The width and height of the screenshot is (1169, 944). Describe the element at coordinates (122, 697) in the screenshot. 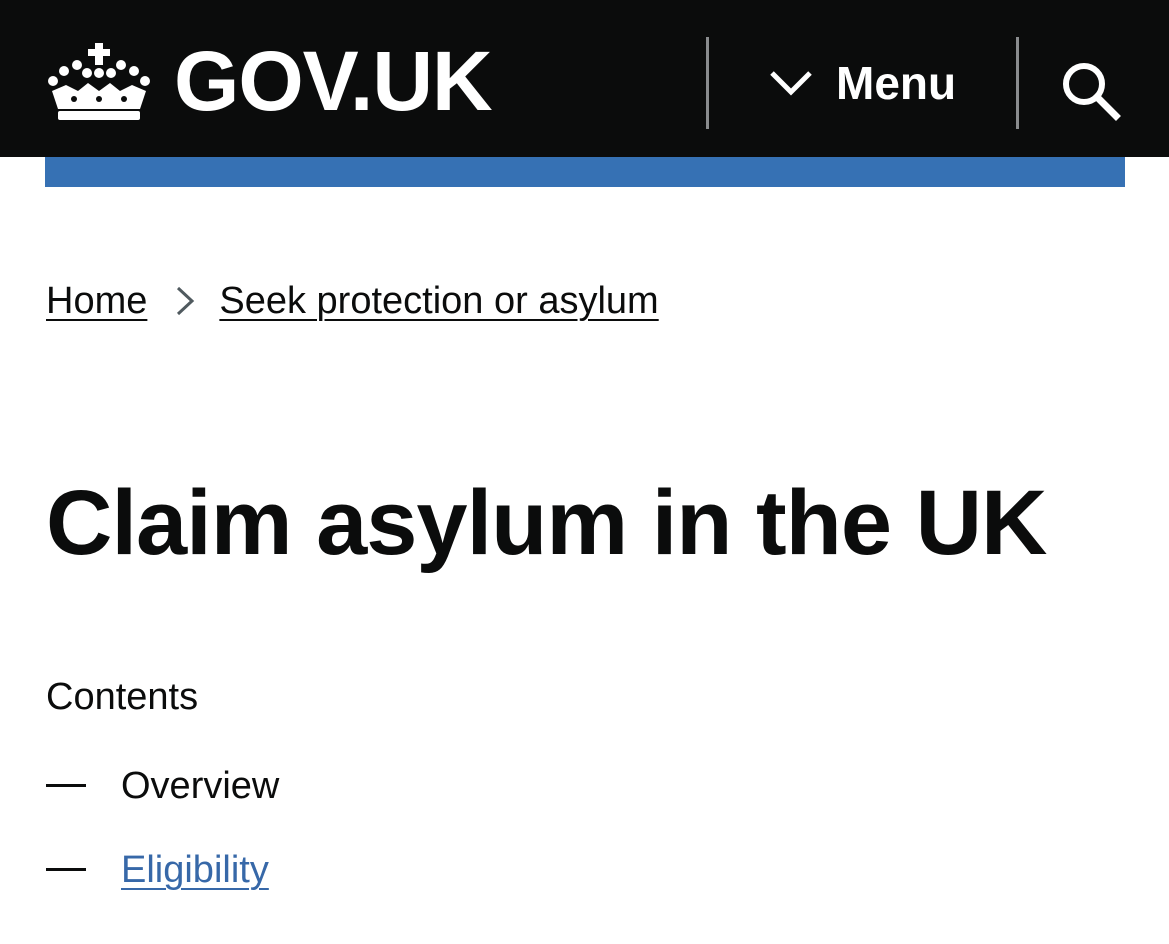

I see `contents-heading: Contents` at that location.